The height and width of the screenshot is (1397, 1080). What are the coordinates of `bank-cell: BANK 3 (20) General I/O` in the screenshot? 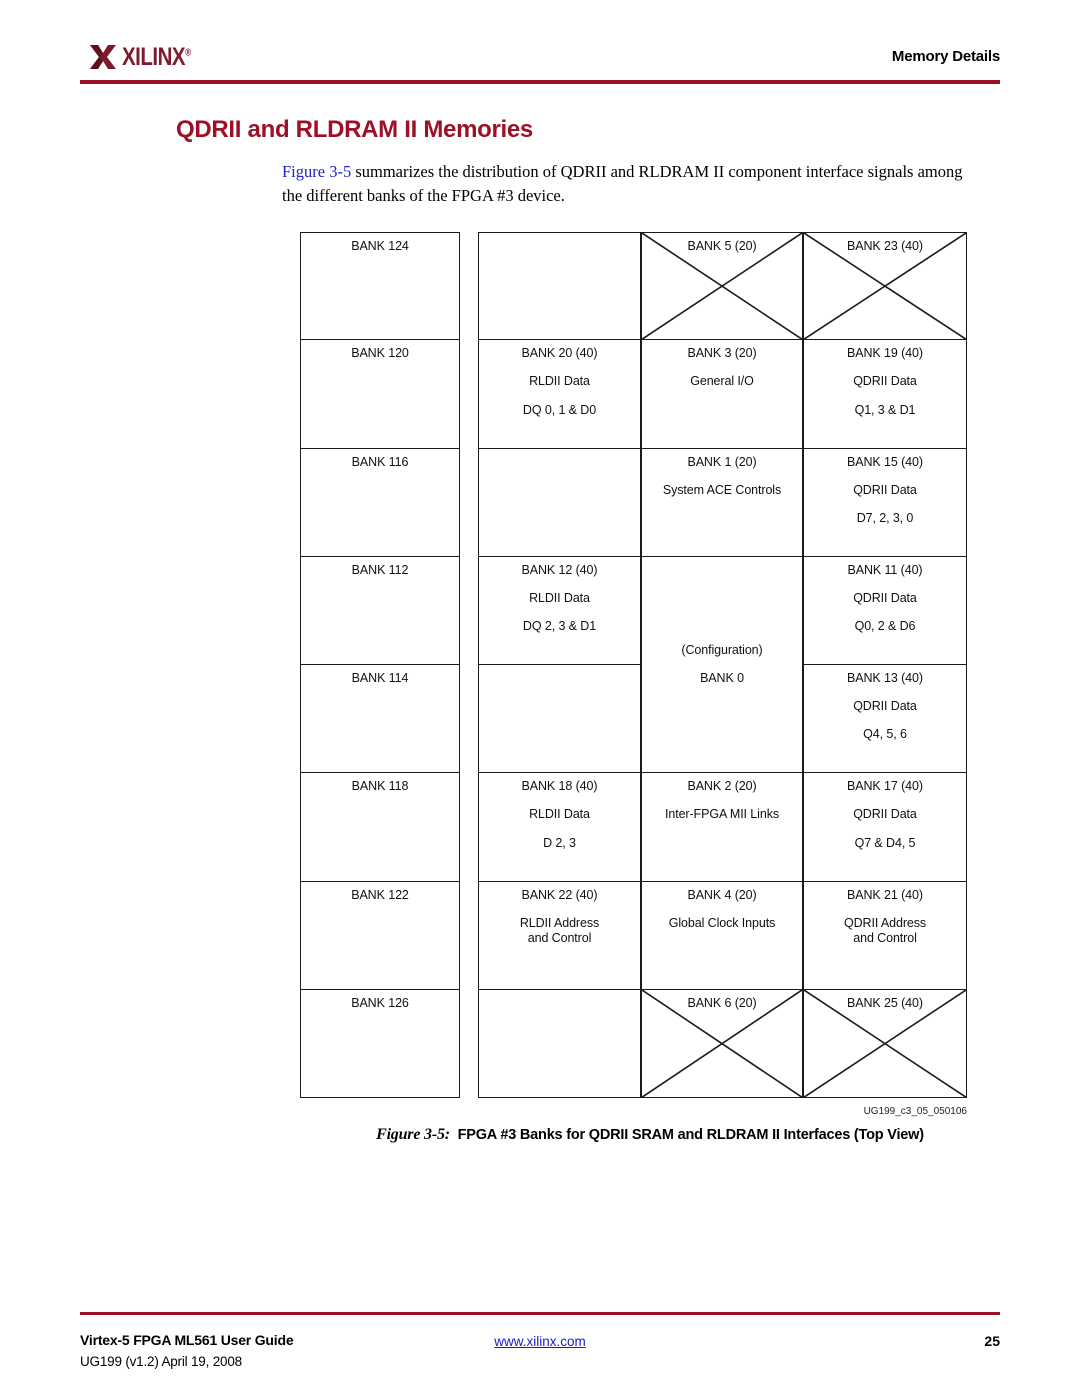 It's located at (722, 394).